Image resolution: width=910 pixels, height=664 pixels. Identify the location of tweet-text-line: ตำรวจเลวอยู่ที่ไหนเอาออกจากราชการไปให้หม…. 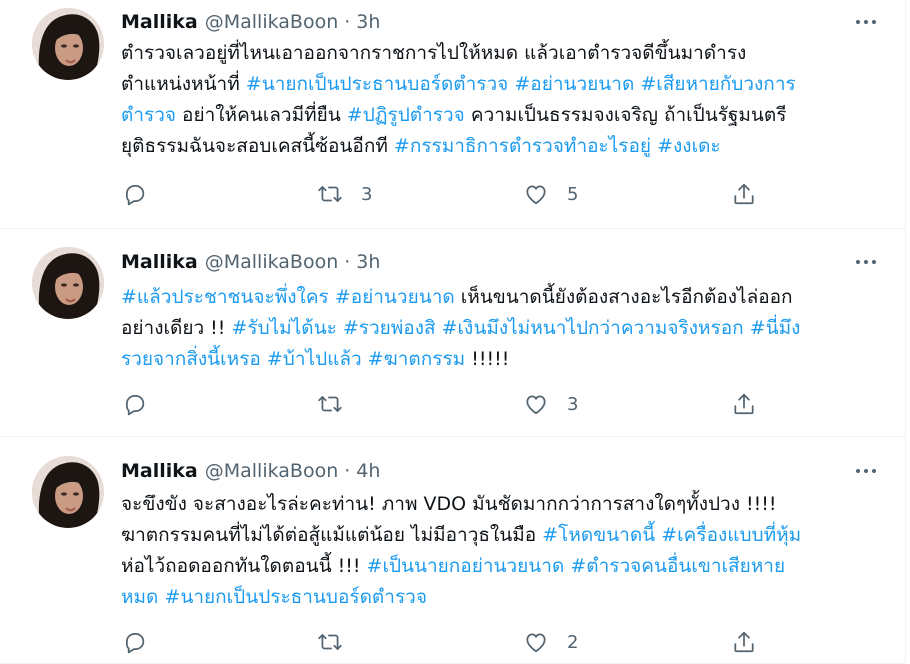
(501, 53).